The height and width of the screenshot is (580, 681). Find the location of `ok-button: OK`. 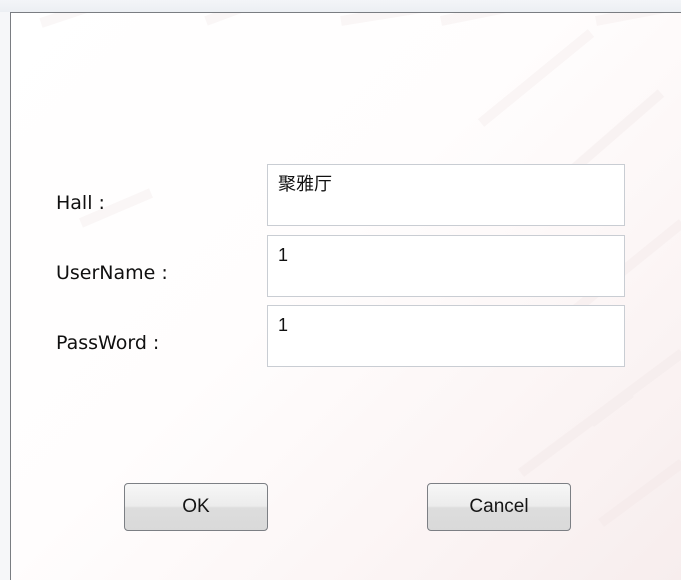

ok-button: OK is located at coordinates (196, 507).